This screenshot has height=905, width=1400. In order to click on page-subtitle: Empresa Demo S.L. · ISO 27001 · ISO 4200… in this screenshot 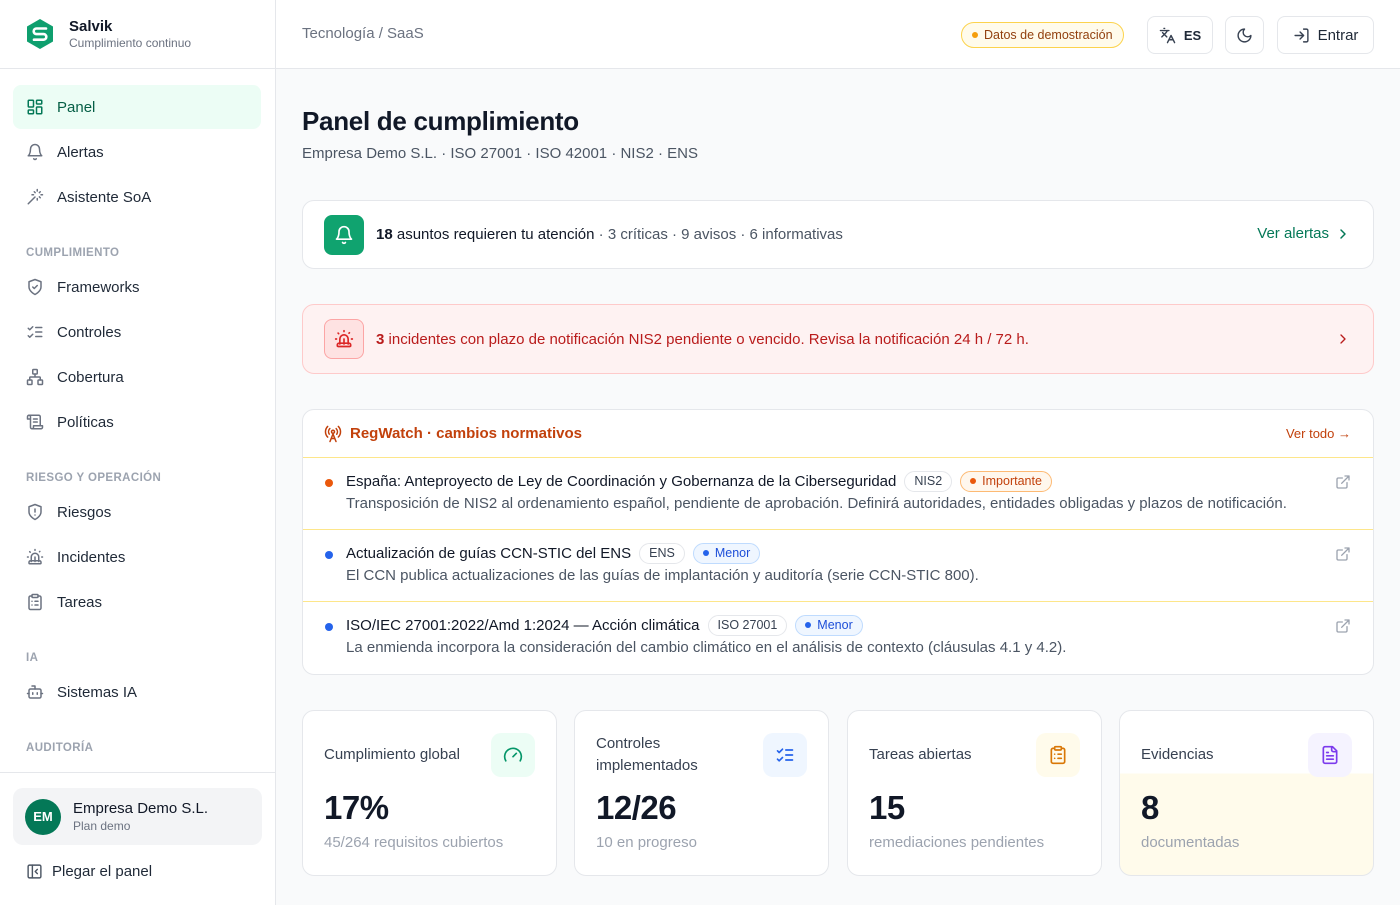, I will do `click(500, 153)`.